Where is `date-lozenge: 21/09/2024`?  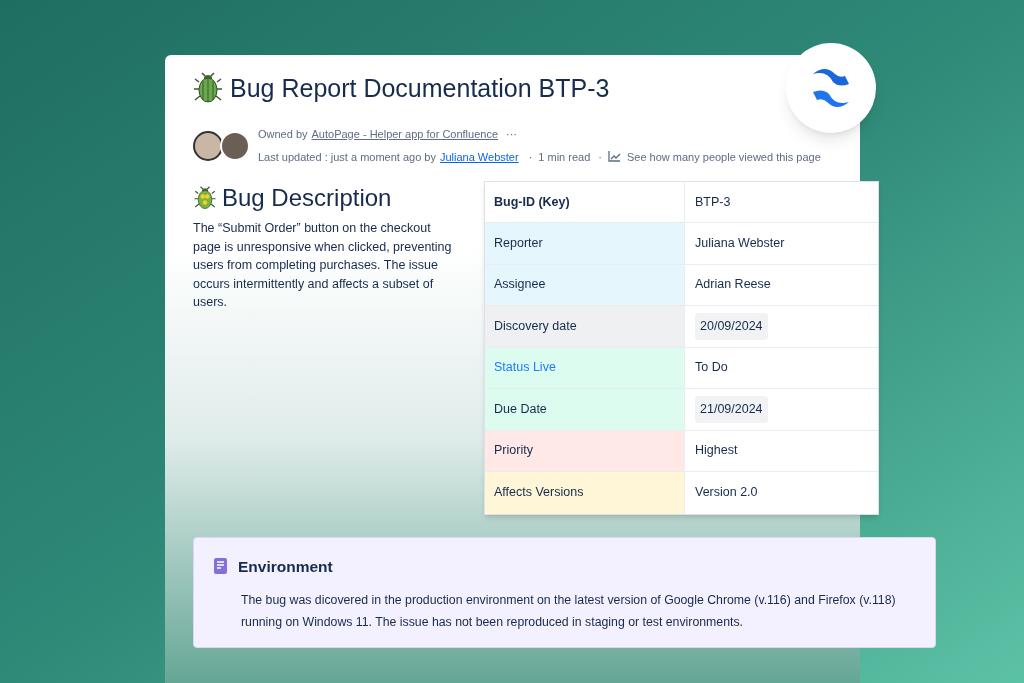
date-lozenge: 21/09/2024 is located at coordinates (731, 409).